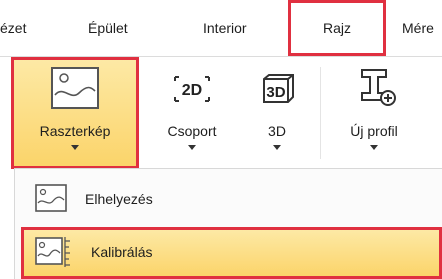 This screenshot has width=442, height=279. I want to click on group-2d-icon: 2D, so click(192, 89).